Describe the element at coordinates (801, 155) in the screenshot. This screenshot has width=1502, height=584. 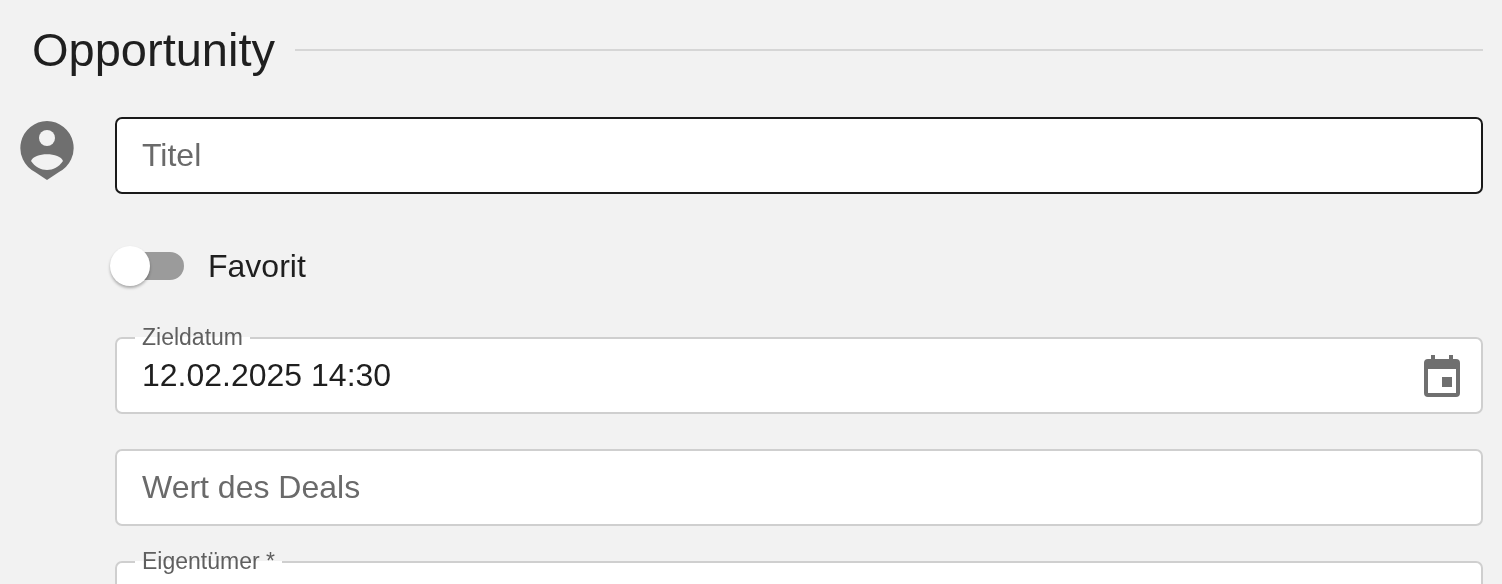
I see `text-input: Titel` at that location.